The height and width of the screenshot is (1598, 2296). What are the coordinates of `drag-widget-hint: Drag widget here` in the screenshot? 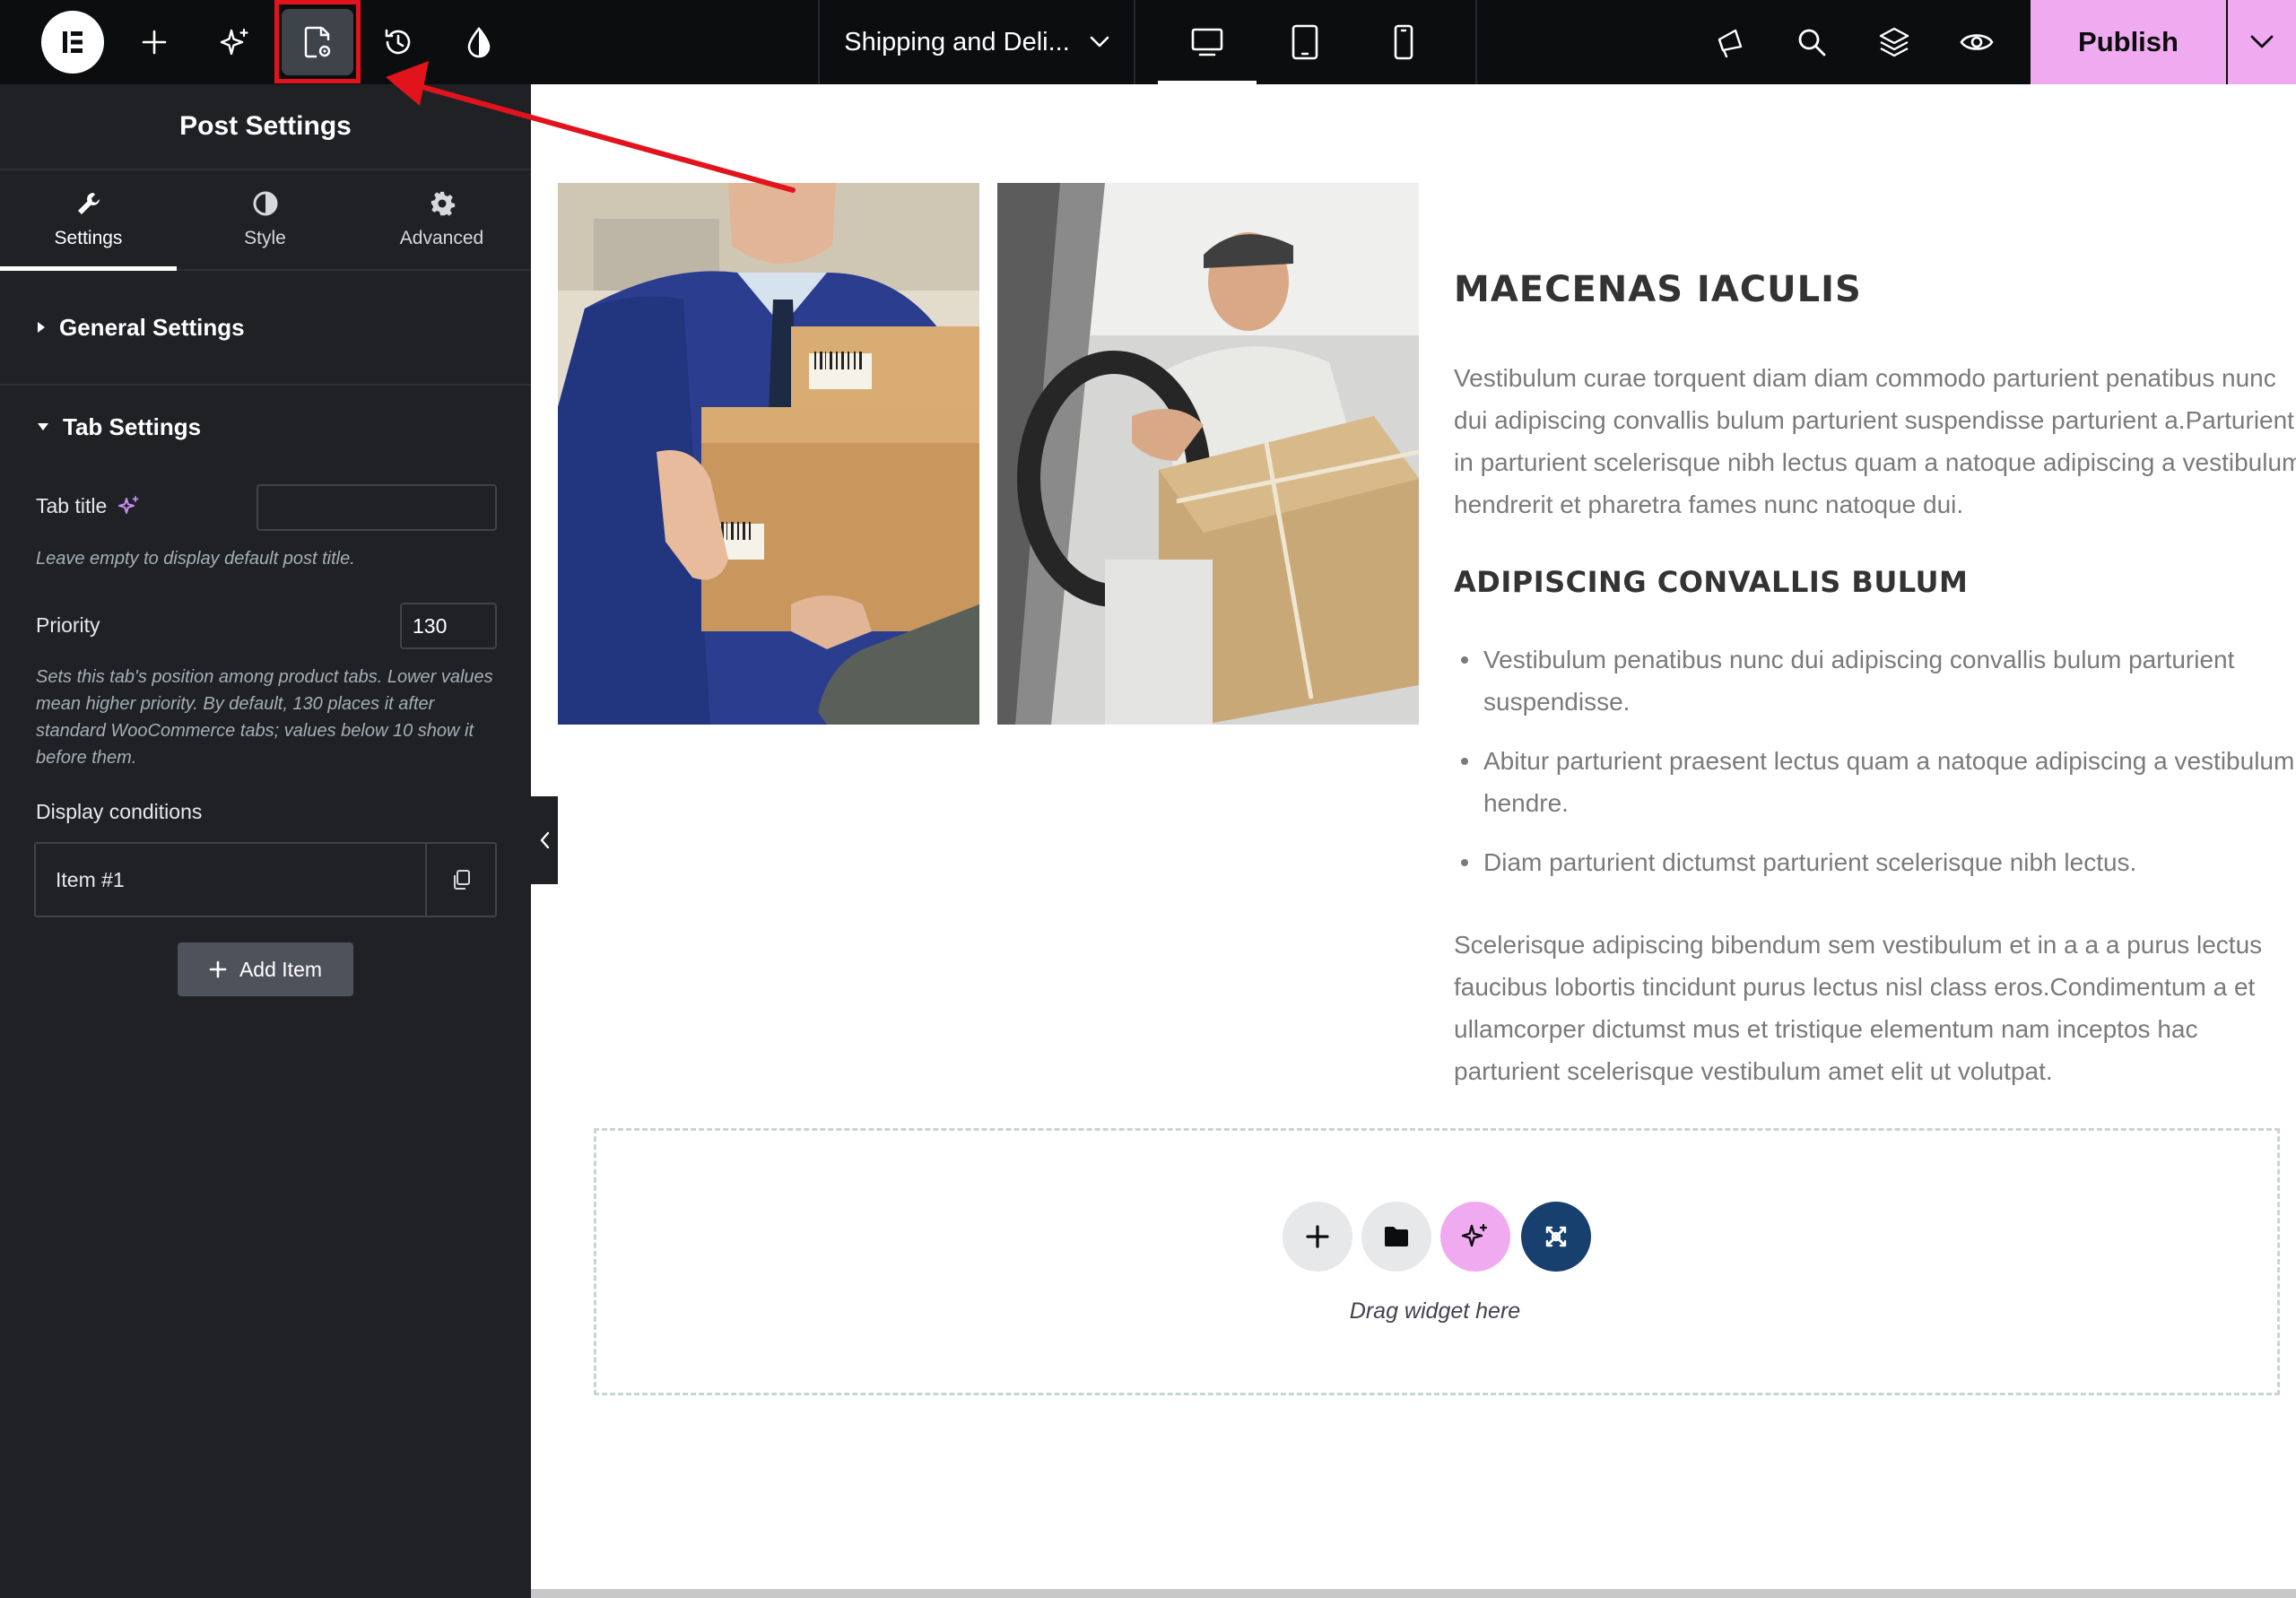 It's located at (1435, 1311).